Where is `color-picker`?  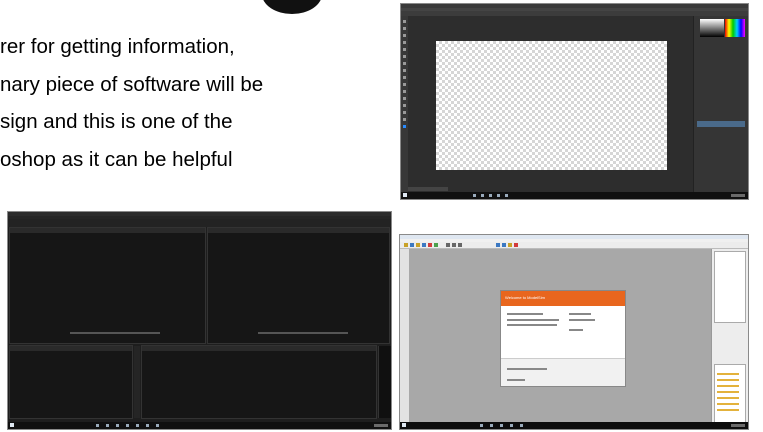
color-picker is located at coordinates (712, 28).